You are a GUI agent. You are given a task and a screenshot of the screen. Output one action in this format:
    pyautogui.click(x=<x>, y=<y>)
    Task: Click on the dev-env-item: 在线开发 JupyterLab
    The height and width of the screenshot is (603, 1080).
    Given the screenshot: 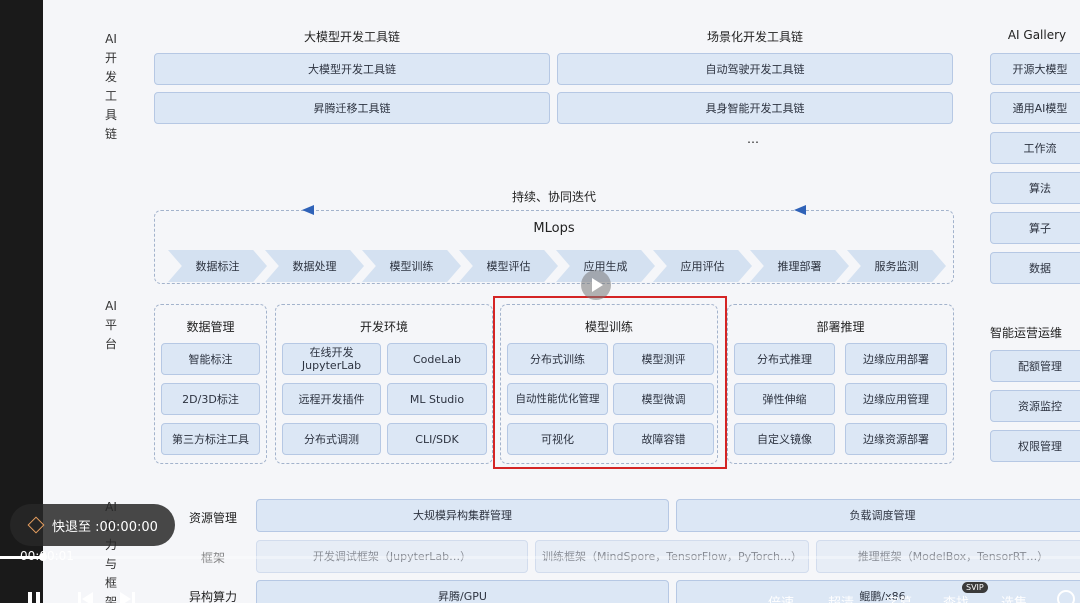 What is the action you would take?
    pyautogui.click(x=331, y=359)
    